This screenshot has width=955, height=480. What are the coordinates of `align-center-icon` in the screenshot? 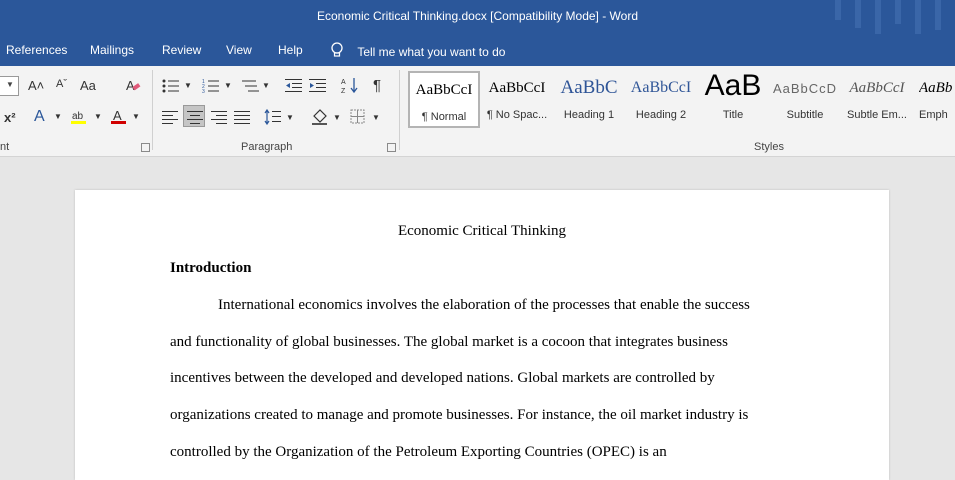 It's located at (194, 116).